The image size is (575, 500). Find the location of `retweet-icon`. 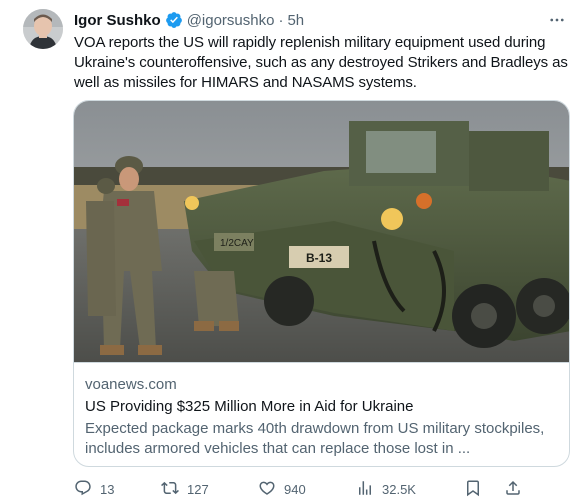

retweet-icon is located at coordinates (170, 489).